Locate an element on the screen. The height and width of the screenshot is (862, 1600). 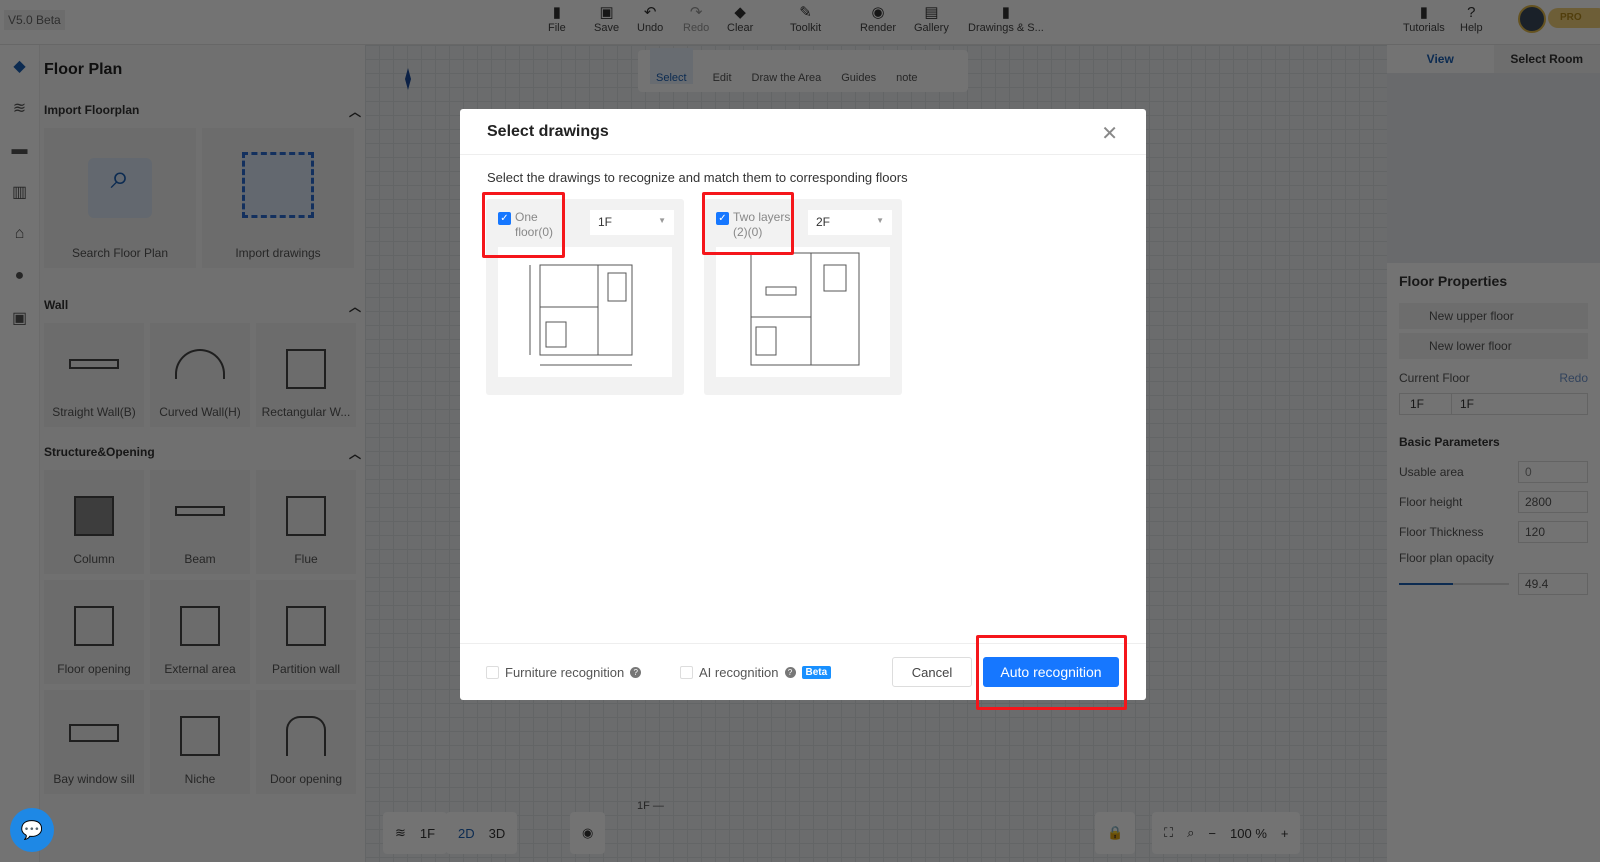
tool-tile: Partition wall is located at coordinates (306, 632).